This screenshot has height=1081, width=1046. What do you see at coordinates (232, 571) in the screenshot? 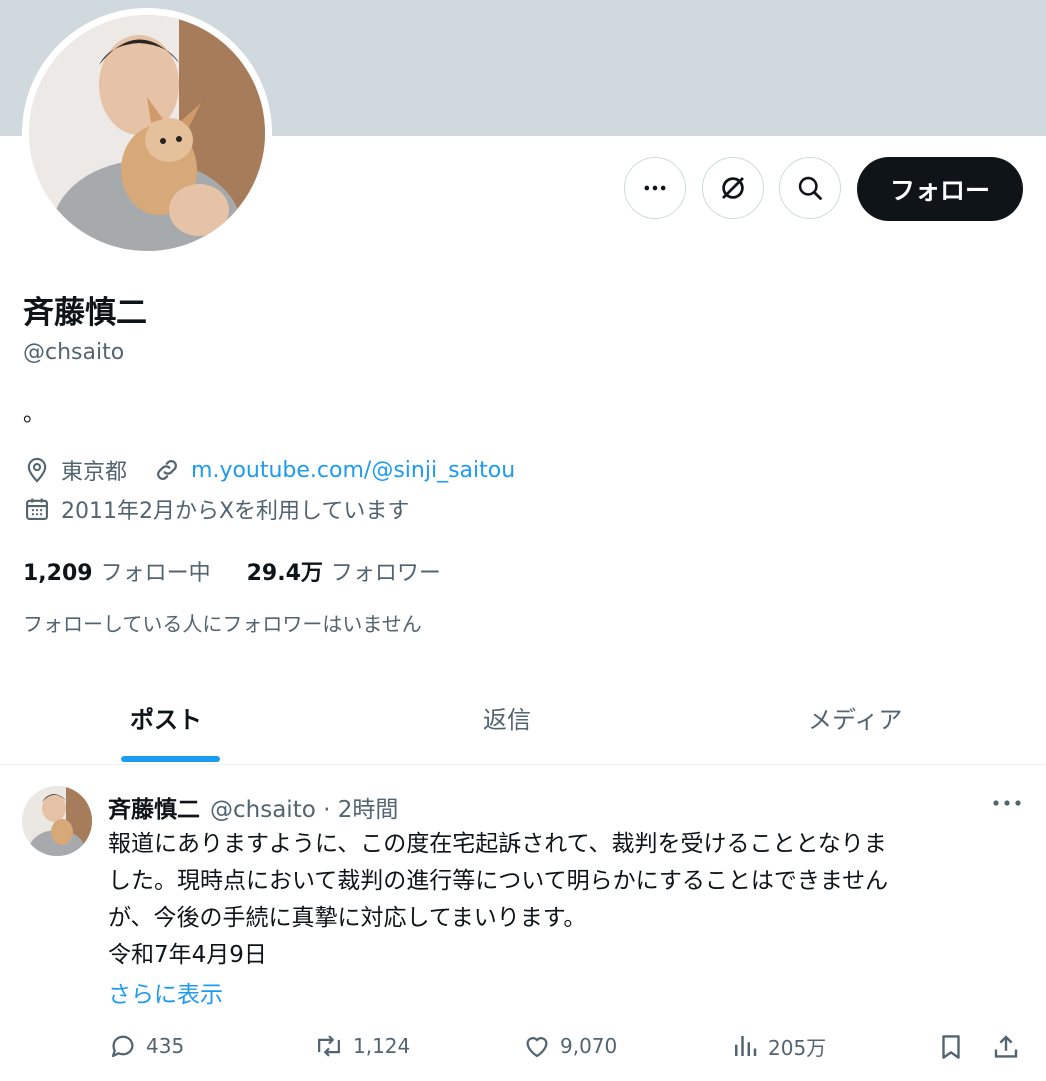
I see `profile-counts: 1,209 フォロー中 29.4万 フォロワー` at bounding box center [232, 571].